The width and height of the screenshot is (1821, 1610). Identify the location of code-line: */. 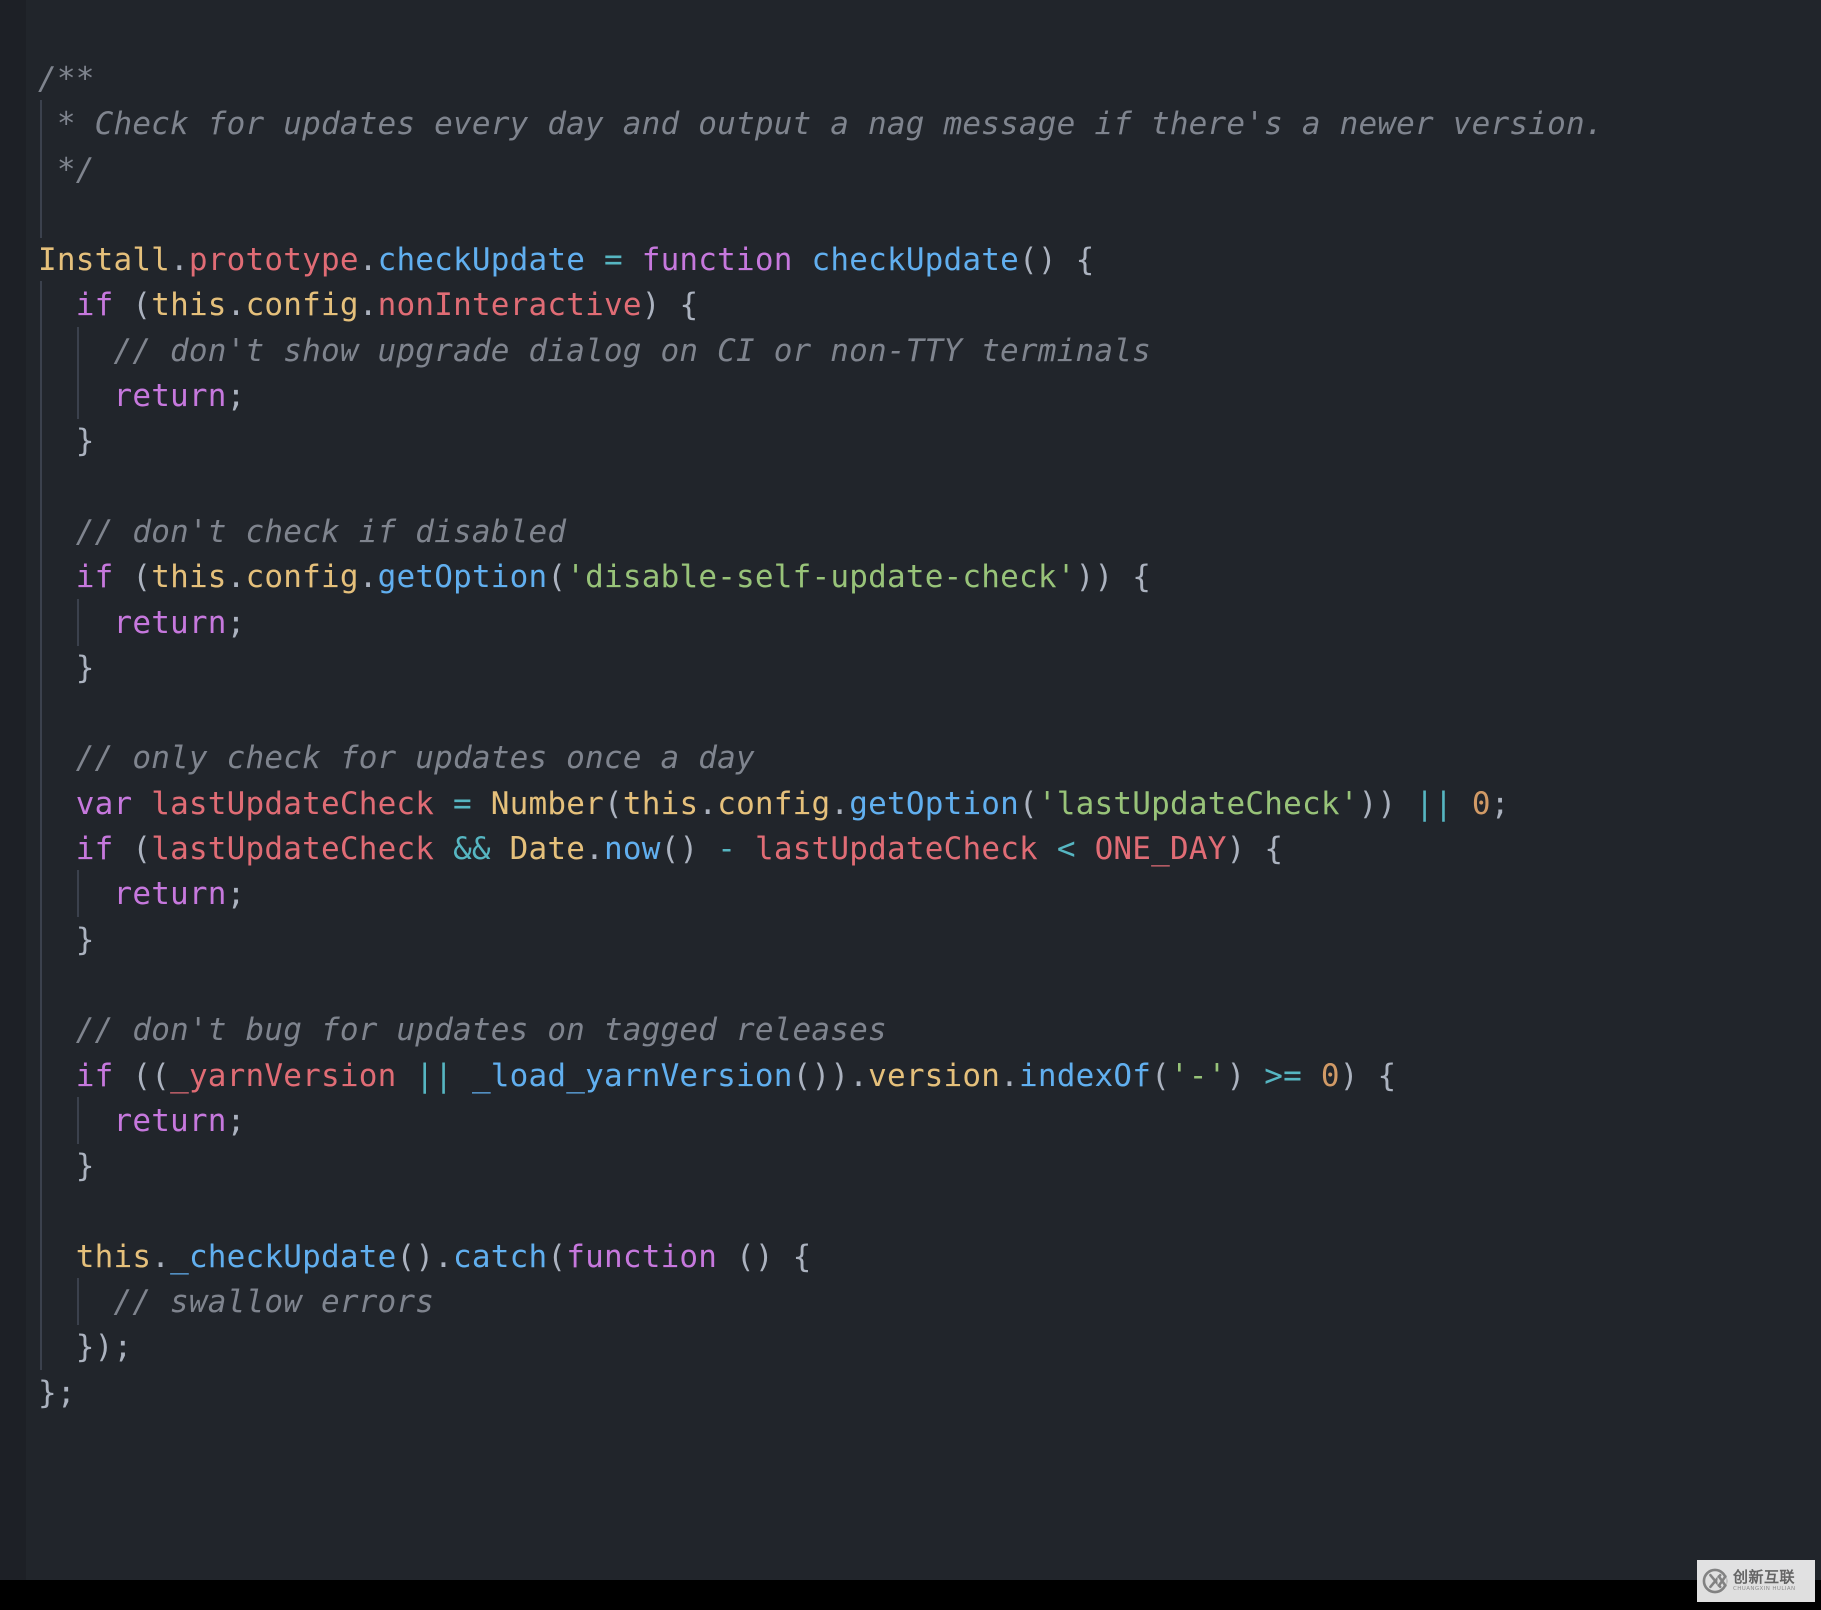
(802, 169).